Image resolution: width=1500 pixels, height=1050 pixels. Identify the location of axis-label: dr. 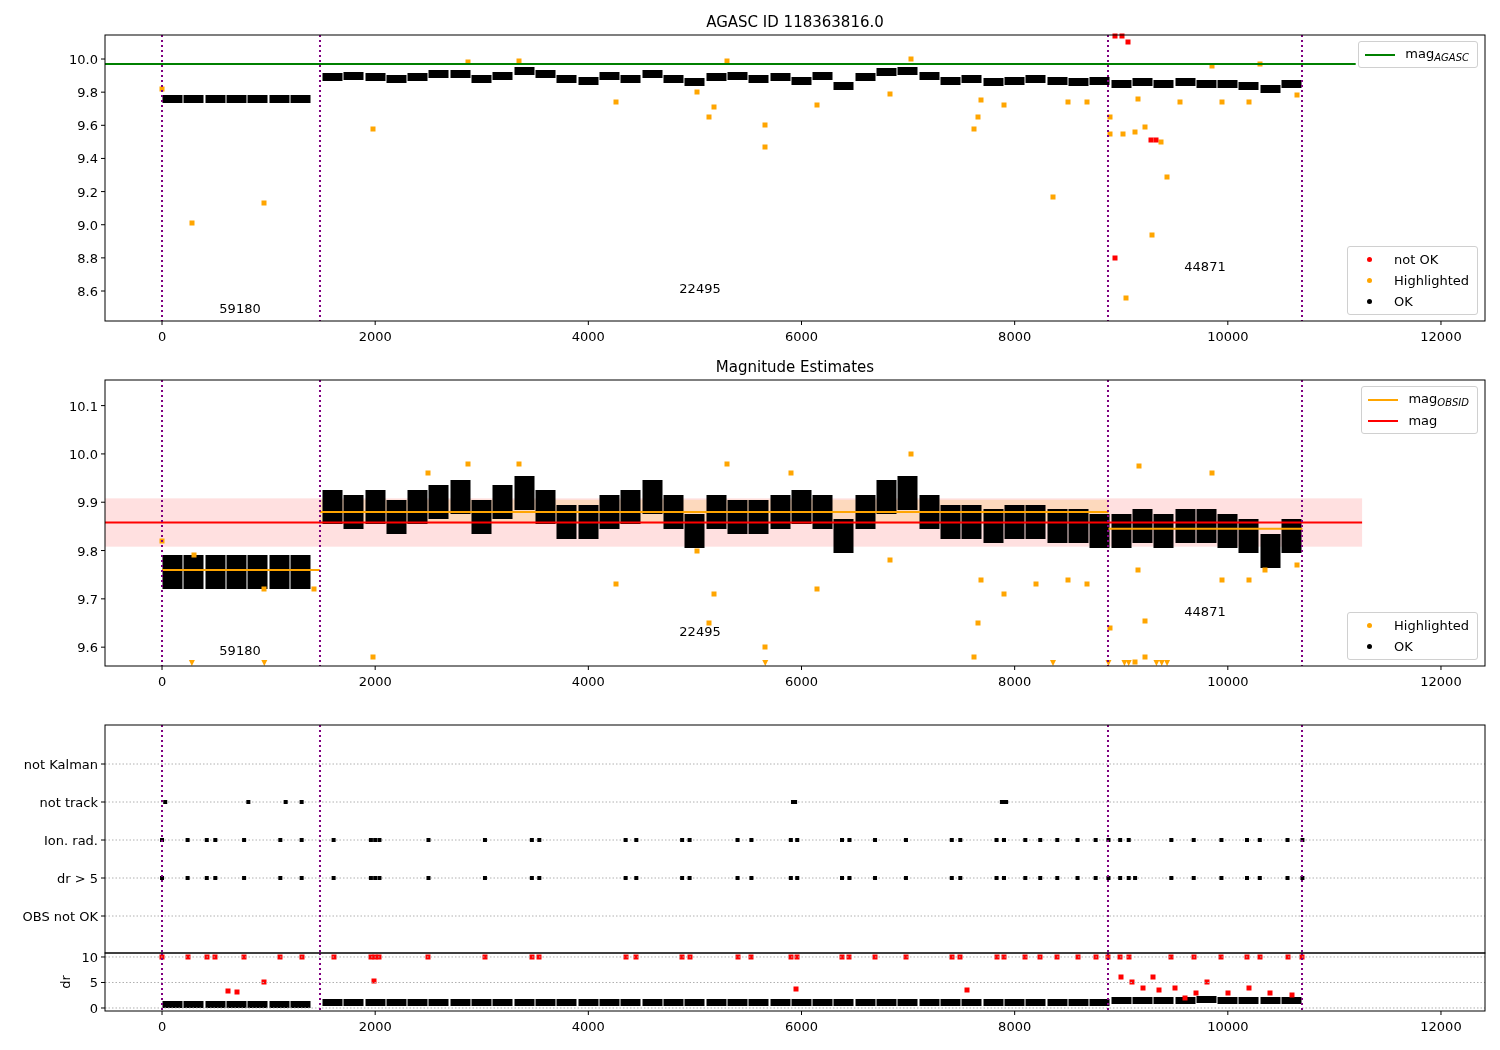
(65, 982).